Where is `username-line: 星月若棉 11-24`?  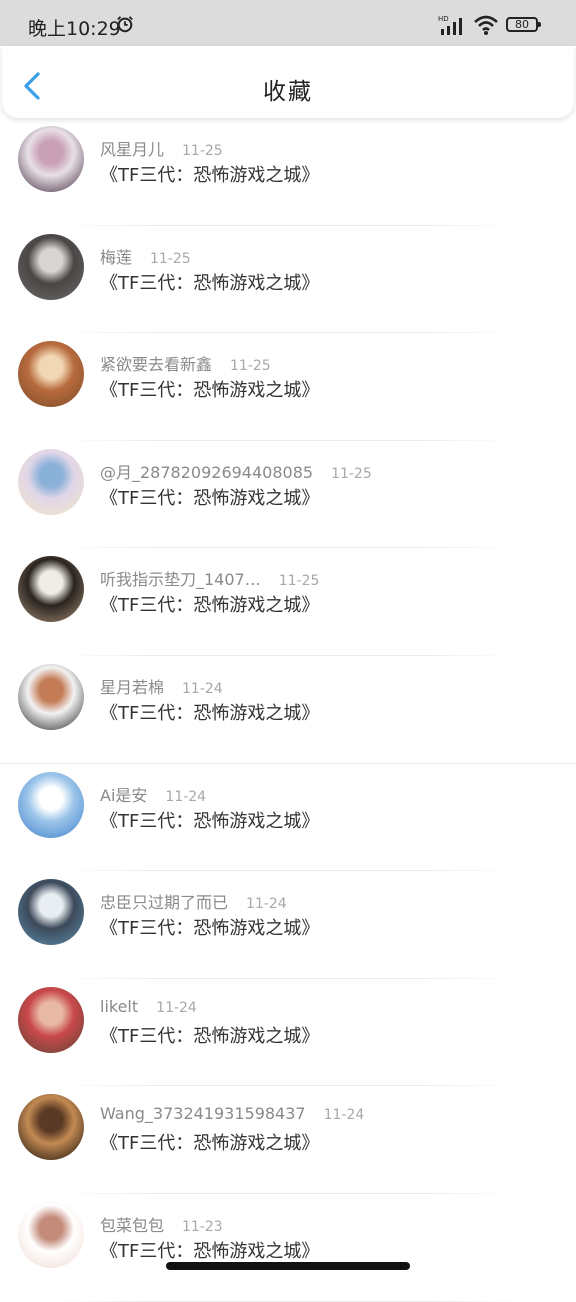 username-line: 星月若棉 11-24 is located at coordinates (161, 686).